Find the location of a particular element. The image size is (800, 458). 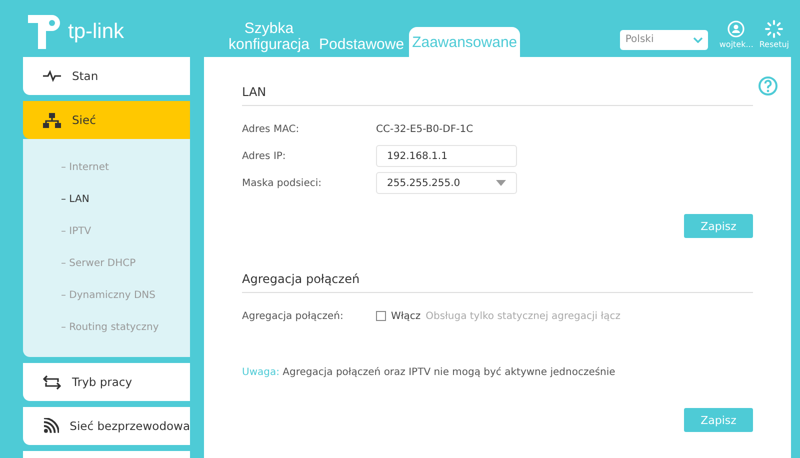

checkbox-label: Włącz is located at coordinates (406, 316).